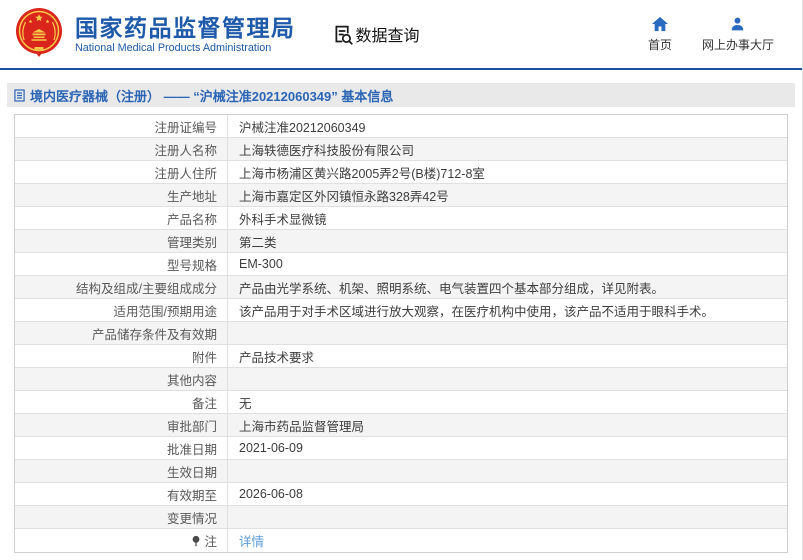 The height and width of the screenshot is (560, 803). What do you see at coordinates (507, 195) in the screenshot?
I see `row-value: 上海市嘉定区外冈镇恒永路328弄42号` at bounding box center [507, 195].